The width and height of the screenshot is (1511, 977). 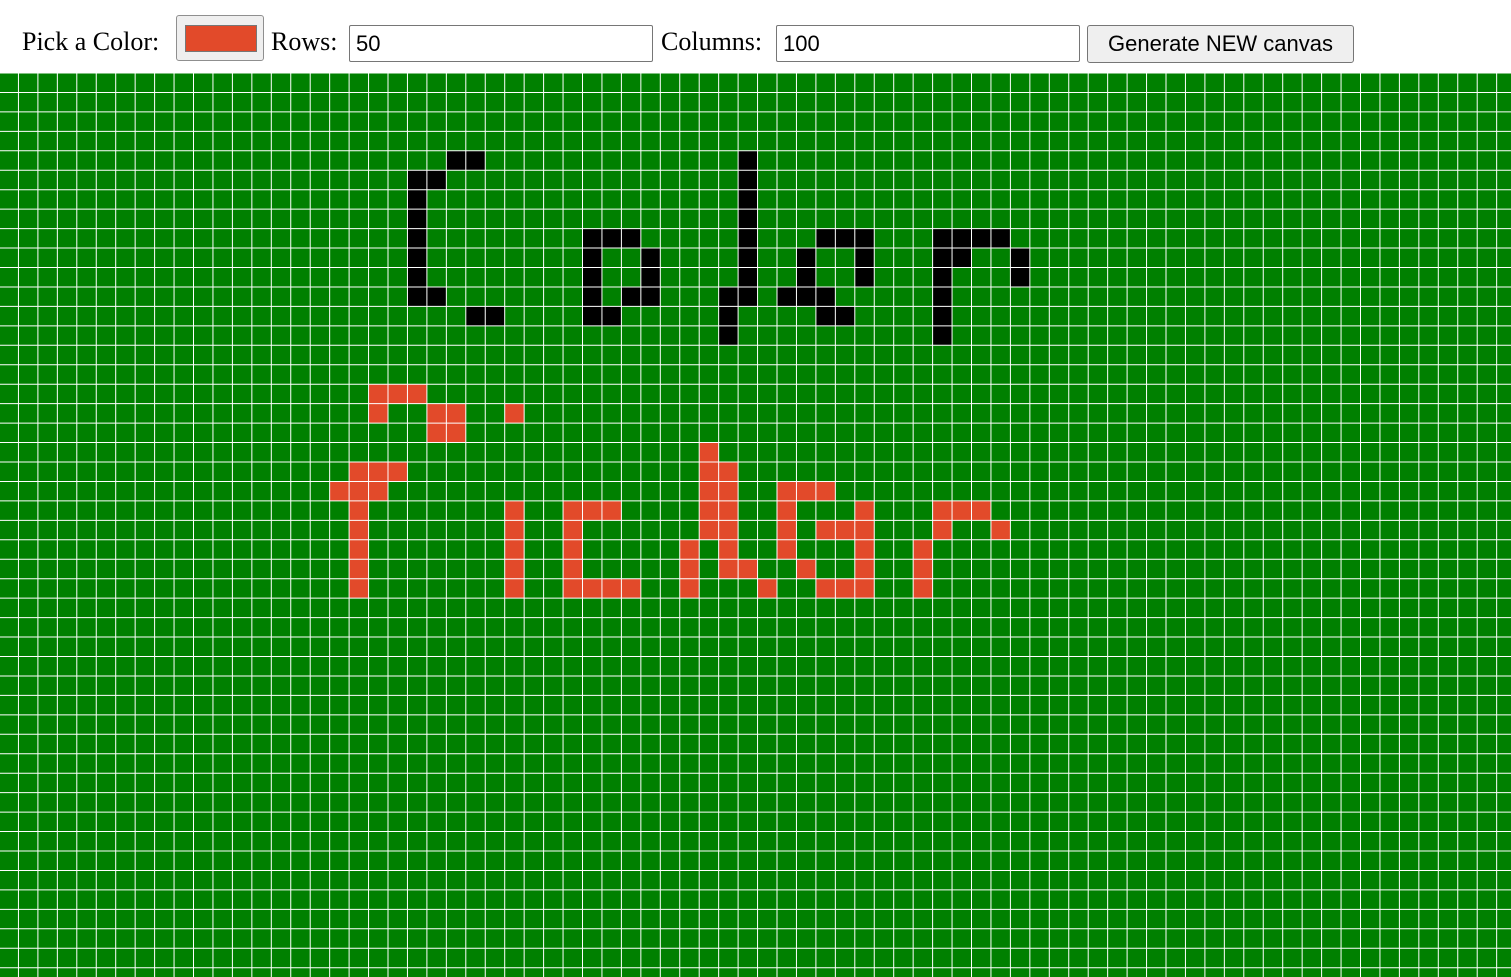 I want to click on color-picker-button, so click(x=220, y=38).